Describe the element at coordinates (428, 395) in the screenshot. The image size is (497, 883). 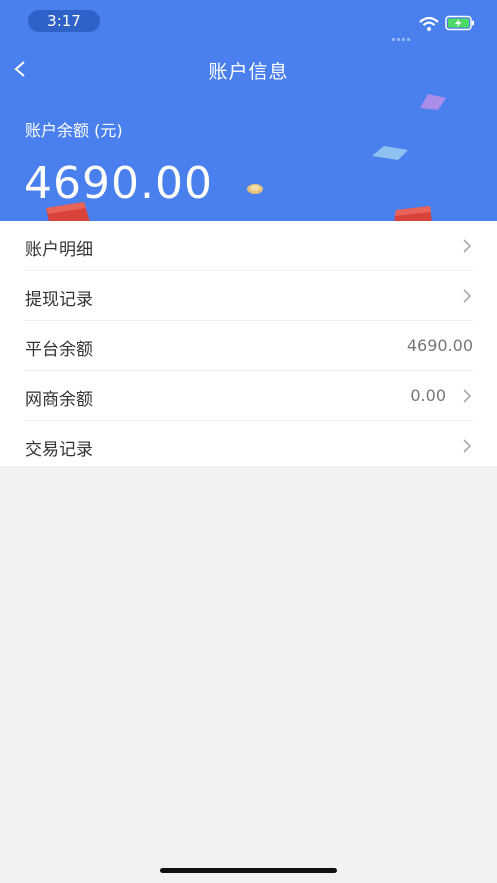
I see `mybank-balance-value: 0.00` at that location.